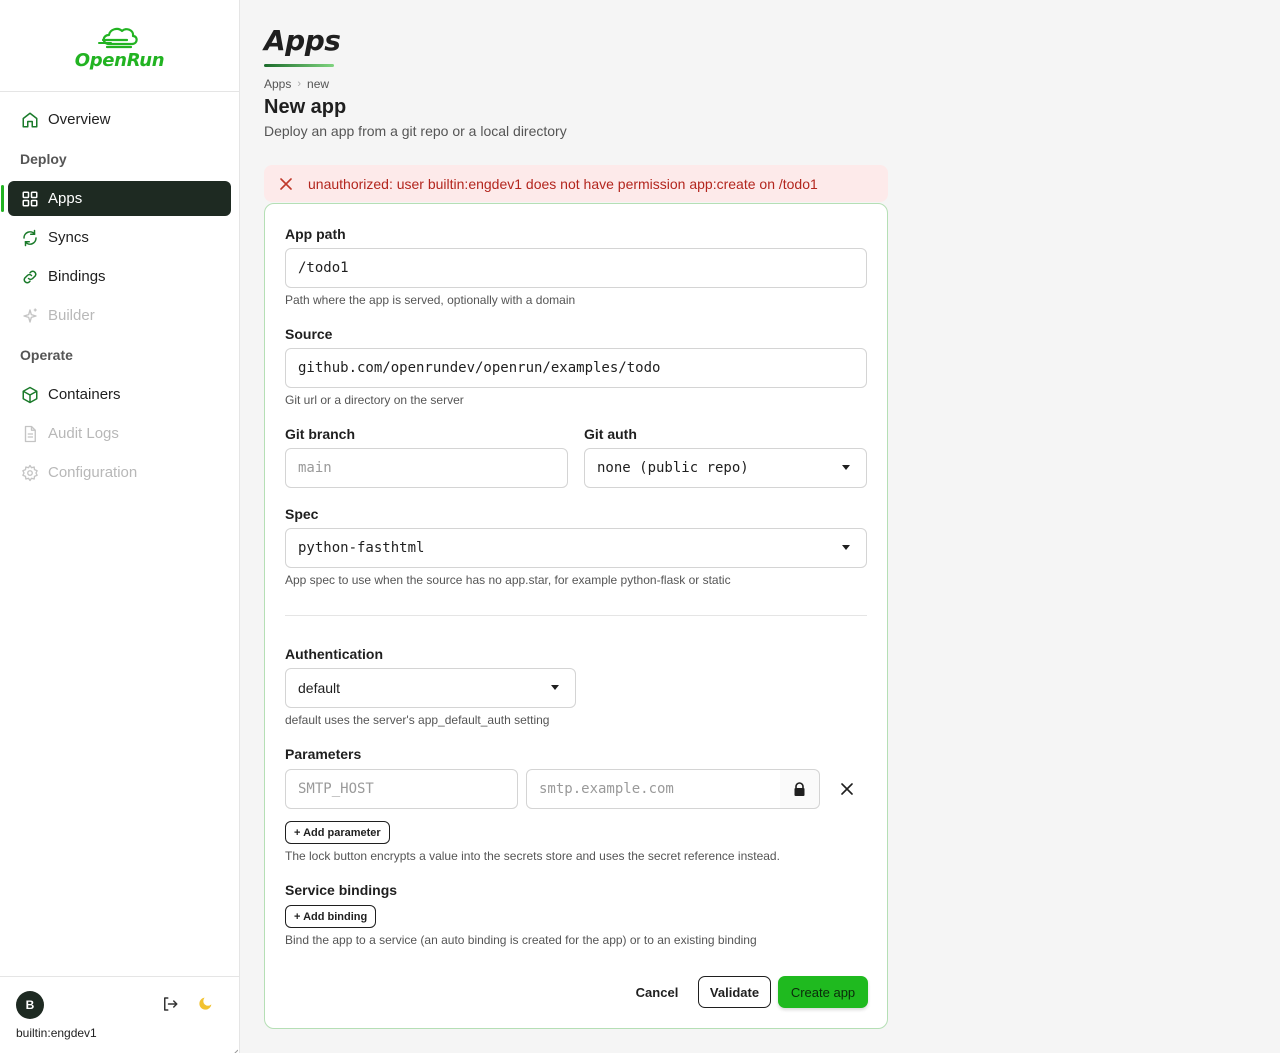  What do you see at coordinates (30, 199) in the screenshot?
I see `grid-icon` at bounding box center [30, 199].